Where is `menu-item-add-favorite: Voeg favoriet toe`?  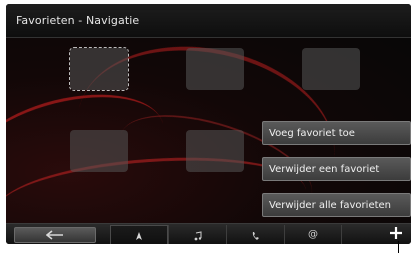 menu-item-add-favorite: Voeg favoriet toe is located at coordinates (336, 133).